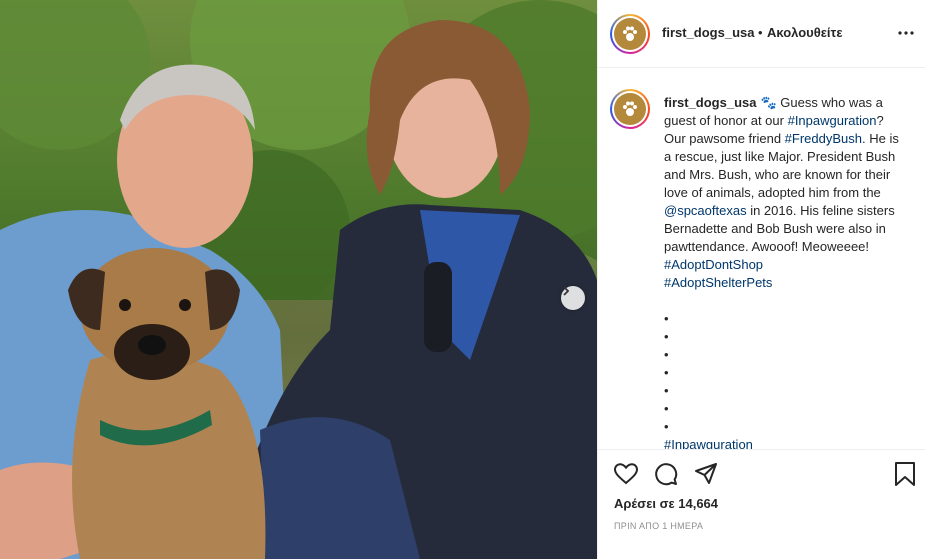 The height and width of the screenshot is (559, 925). What do you see at coordinates (573, 298) in the screenshot?
I see `next-photo-button` at bounding box center [573, 298].